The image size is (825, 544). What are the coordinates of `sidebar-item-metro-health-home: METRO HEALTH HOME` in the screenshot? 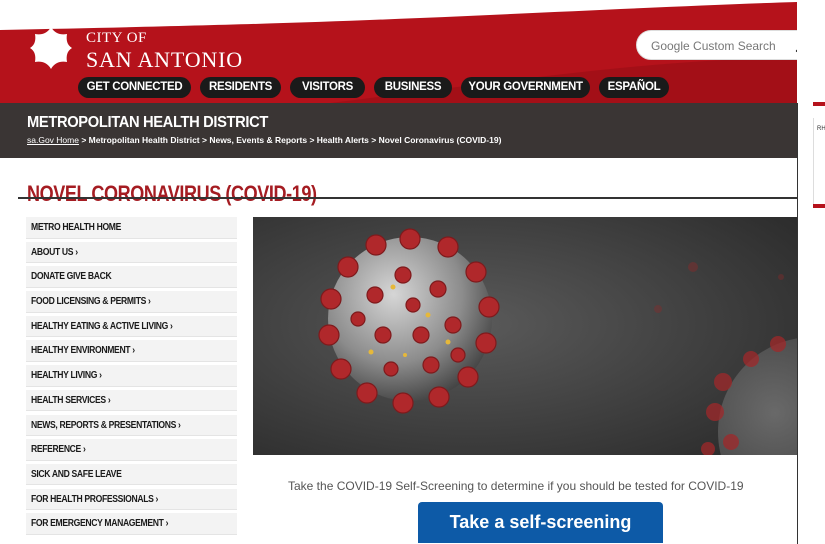 It's located at (131, 228).